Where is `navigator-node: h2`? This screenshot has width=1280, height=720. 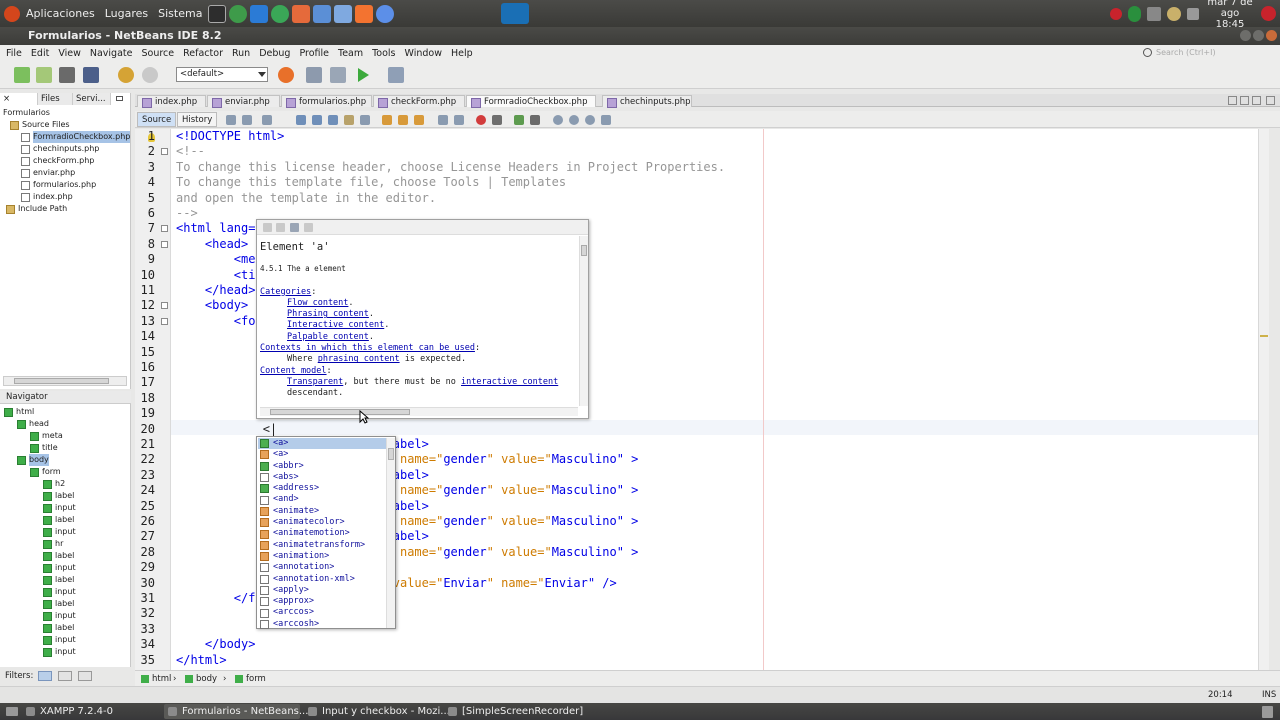 navigator-node: h2 is located at coordinates (40, 484).